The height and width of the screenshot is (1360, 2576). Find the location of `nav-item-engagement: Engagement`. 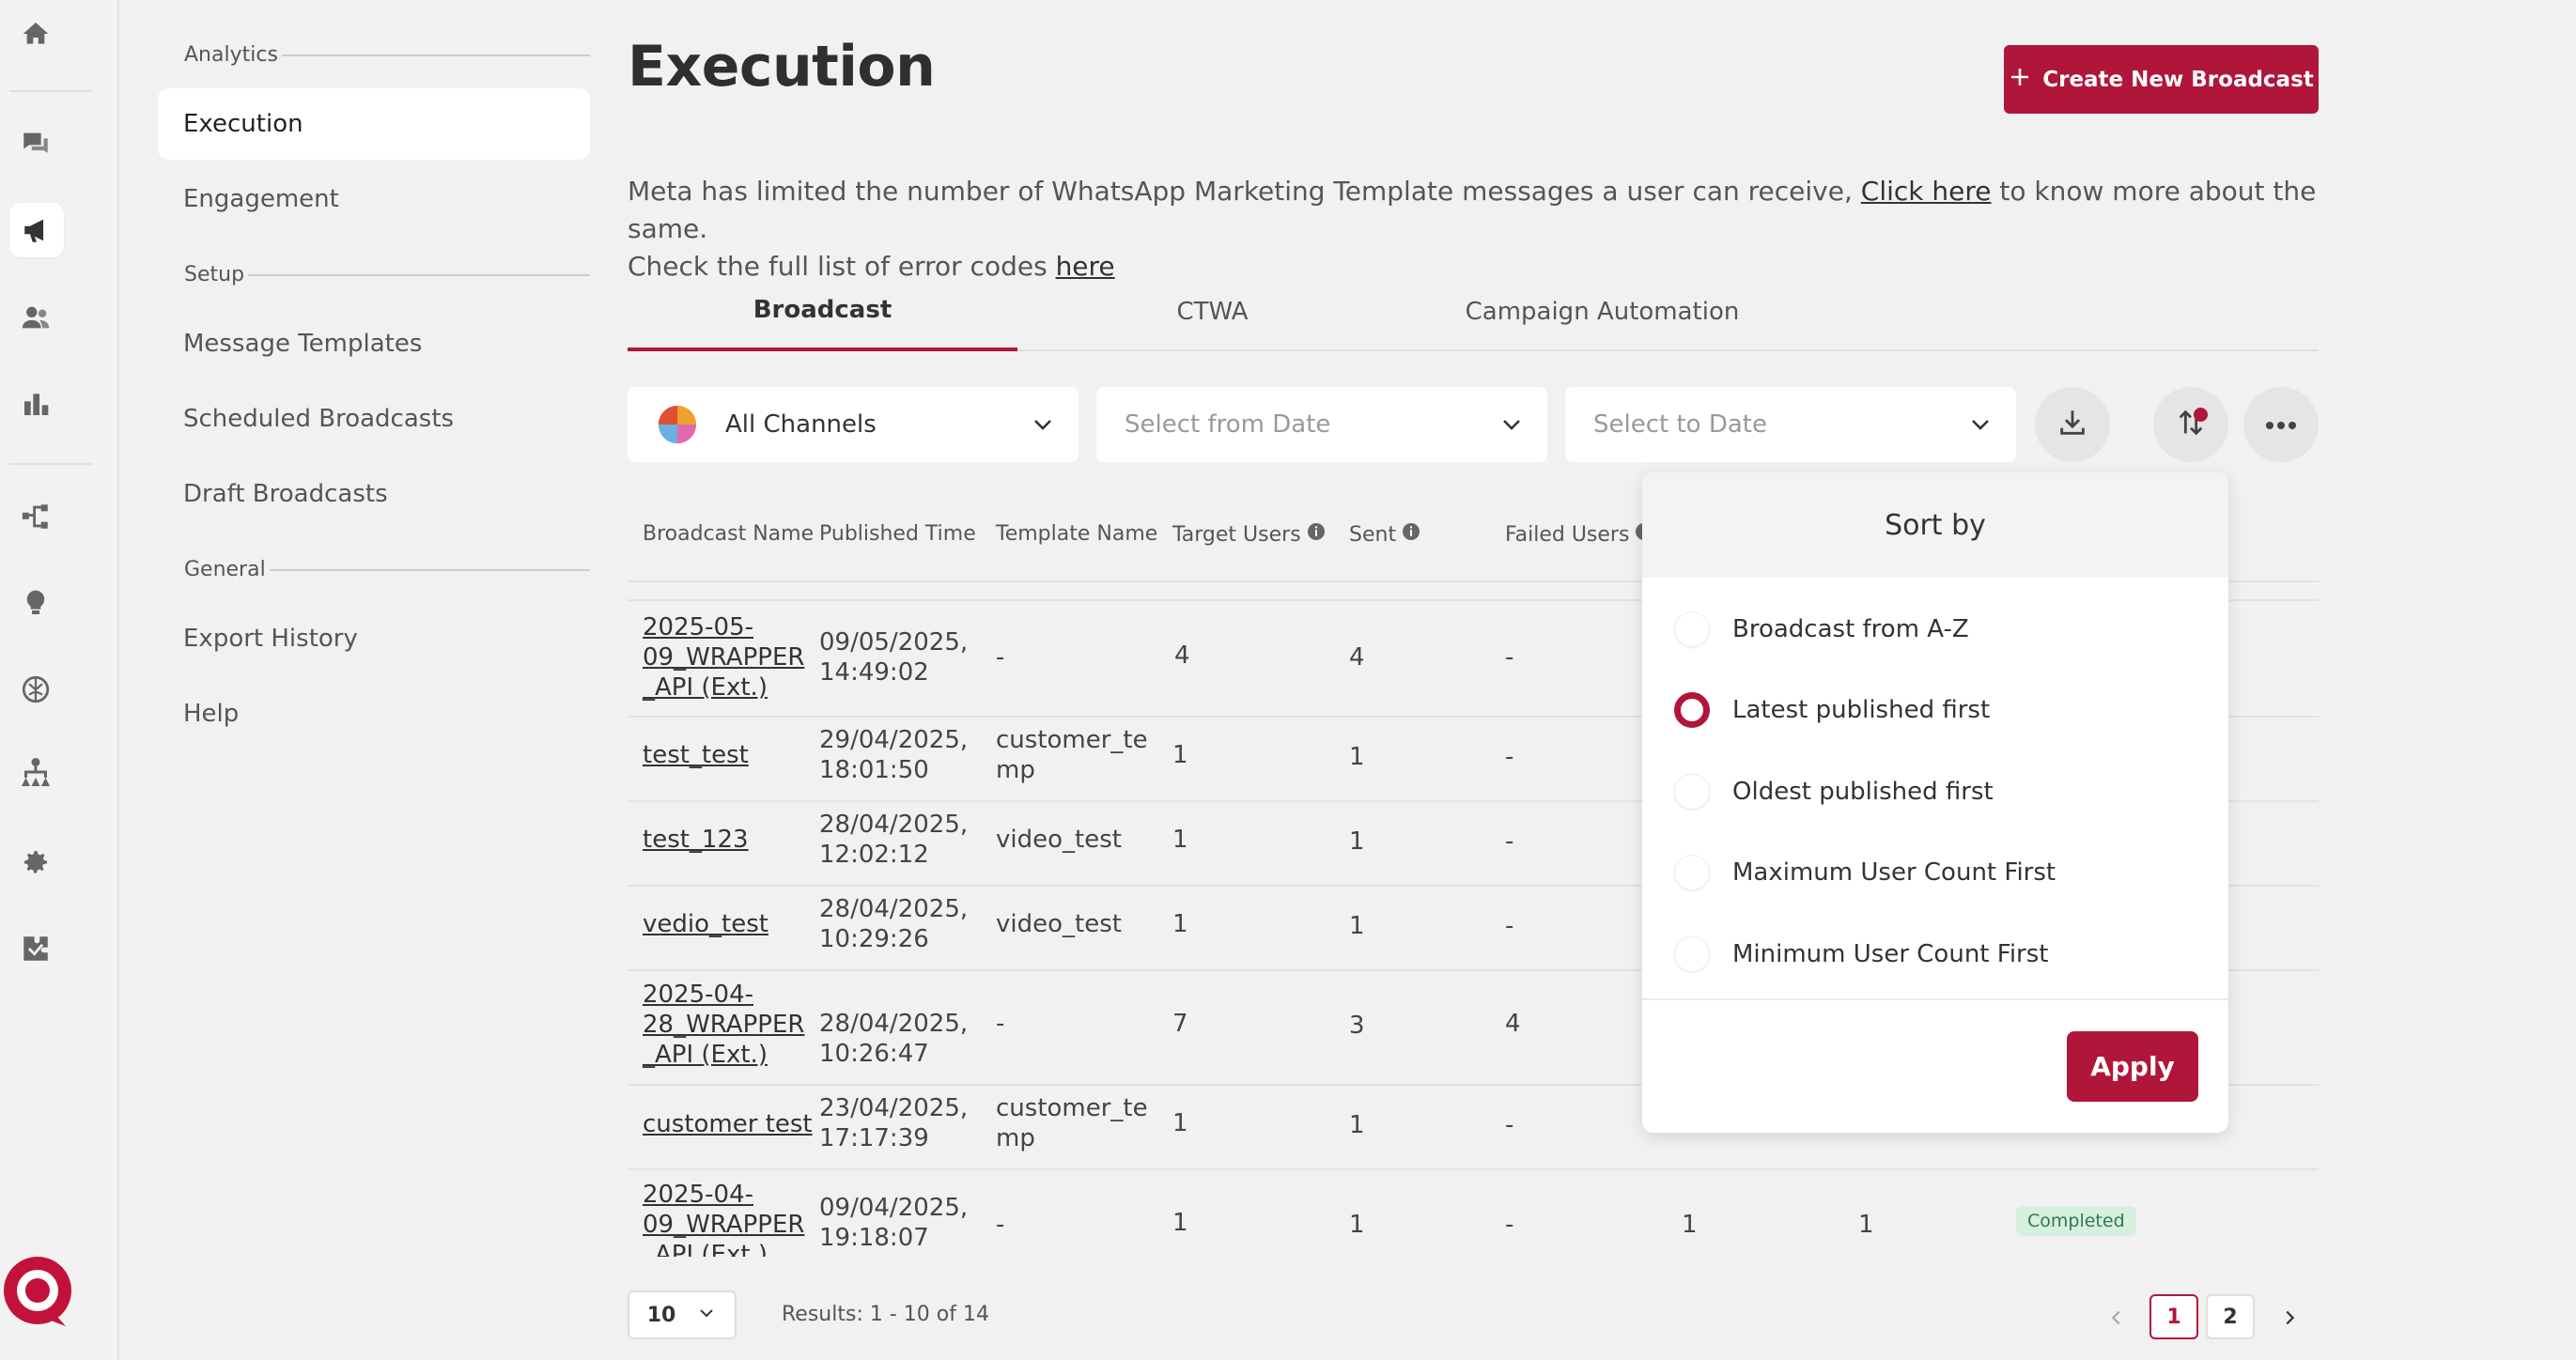

nav-item-engagement: Engagement is located at coordinates (374, 199).